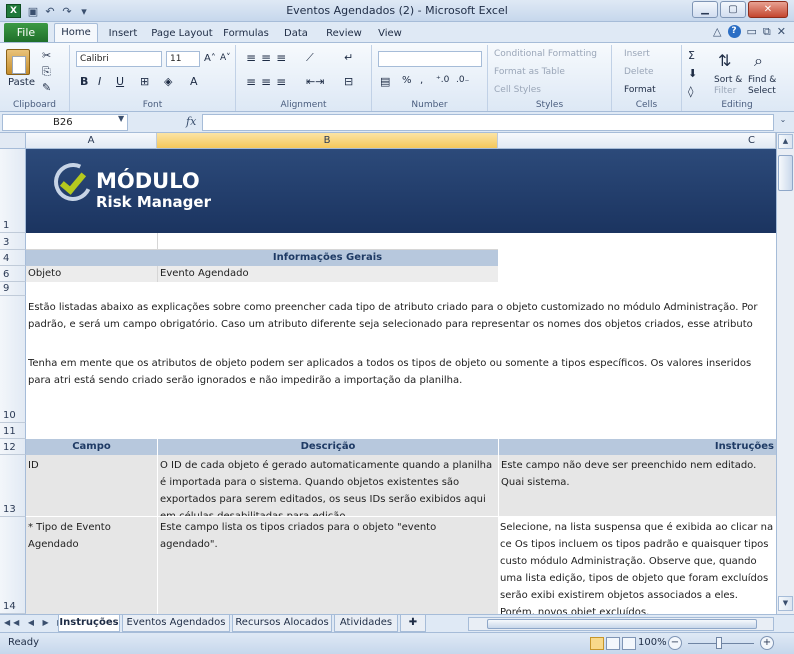 Image resolution: width=794 pixels, height=654 pixels. Describe the element at coordinates (91, 274) in the screenshot. I see `objeto-label-cell: Objeto` at that location.